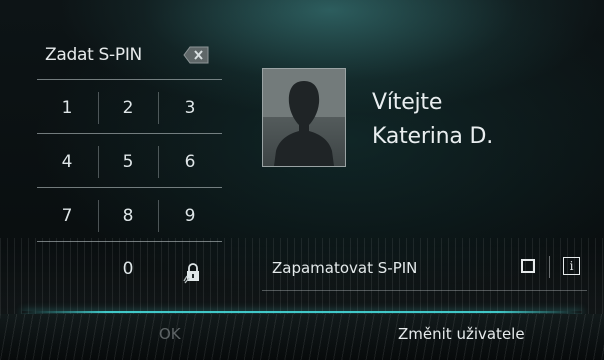  What do you see at coordinates (170, 334) in the screenshot?
I see `ok-button: OK` at bounding box center [170, 334].